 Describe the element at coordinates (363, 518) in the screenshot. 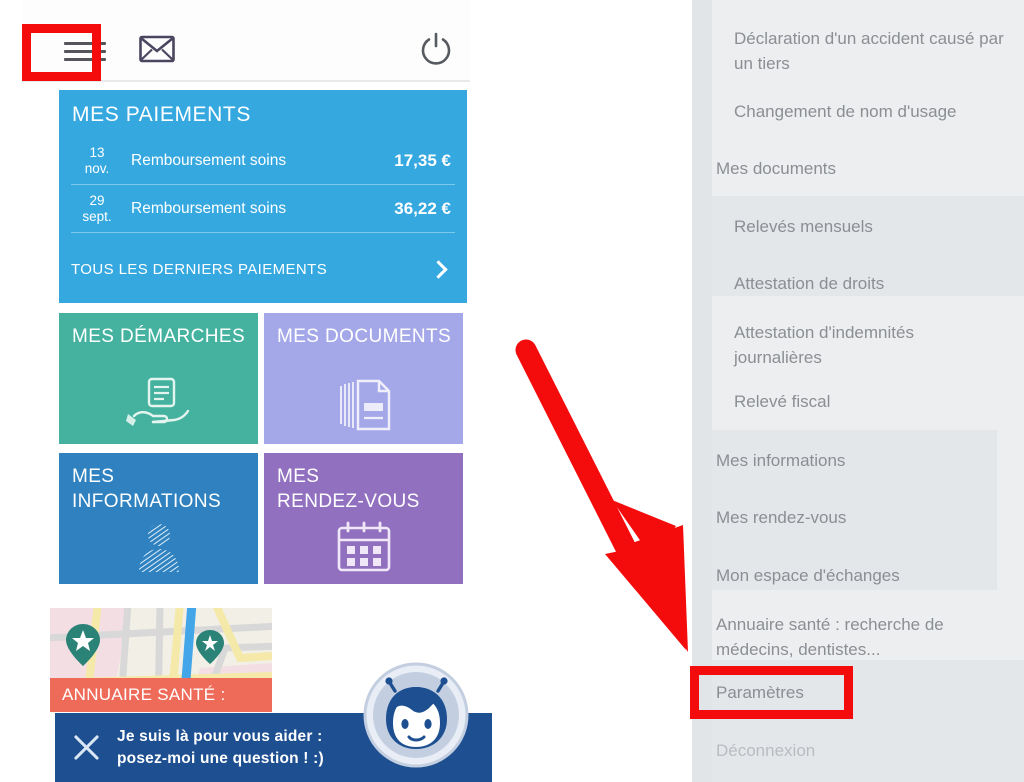

I see `tile-mes-rendez-vous: MES RENDEZ-VOUS` at that location.